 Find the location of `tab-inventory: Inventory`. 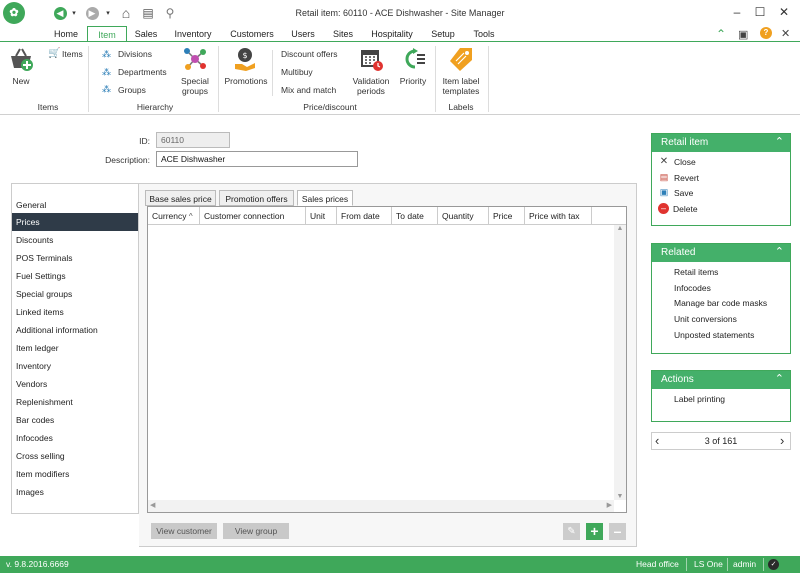

tab-inventory: Inventory is located at coordinates (193, 34).